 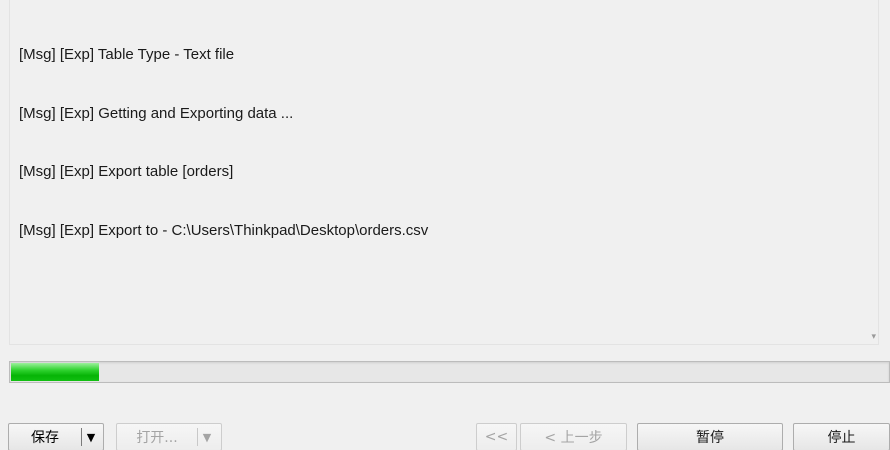 I want to click on save-button: 保存, so click(x=45, y=437).